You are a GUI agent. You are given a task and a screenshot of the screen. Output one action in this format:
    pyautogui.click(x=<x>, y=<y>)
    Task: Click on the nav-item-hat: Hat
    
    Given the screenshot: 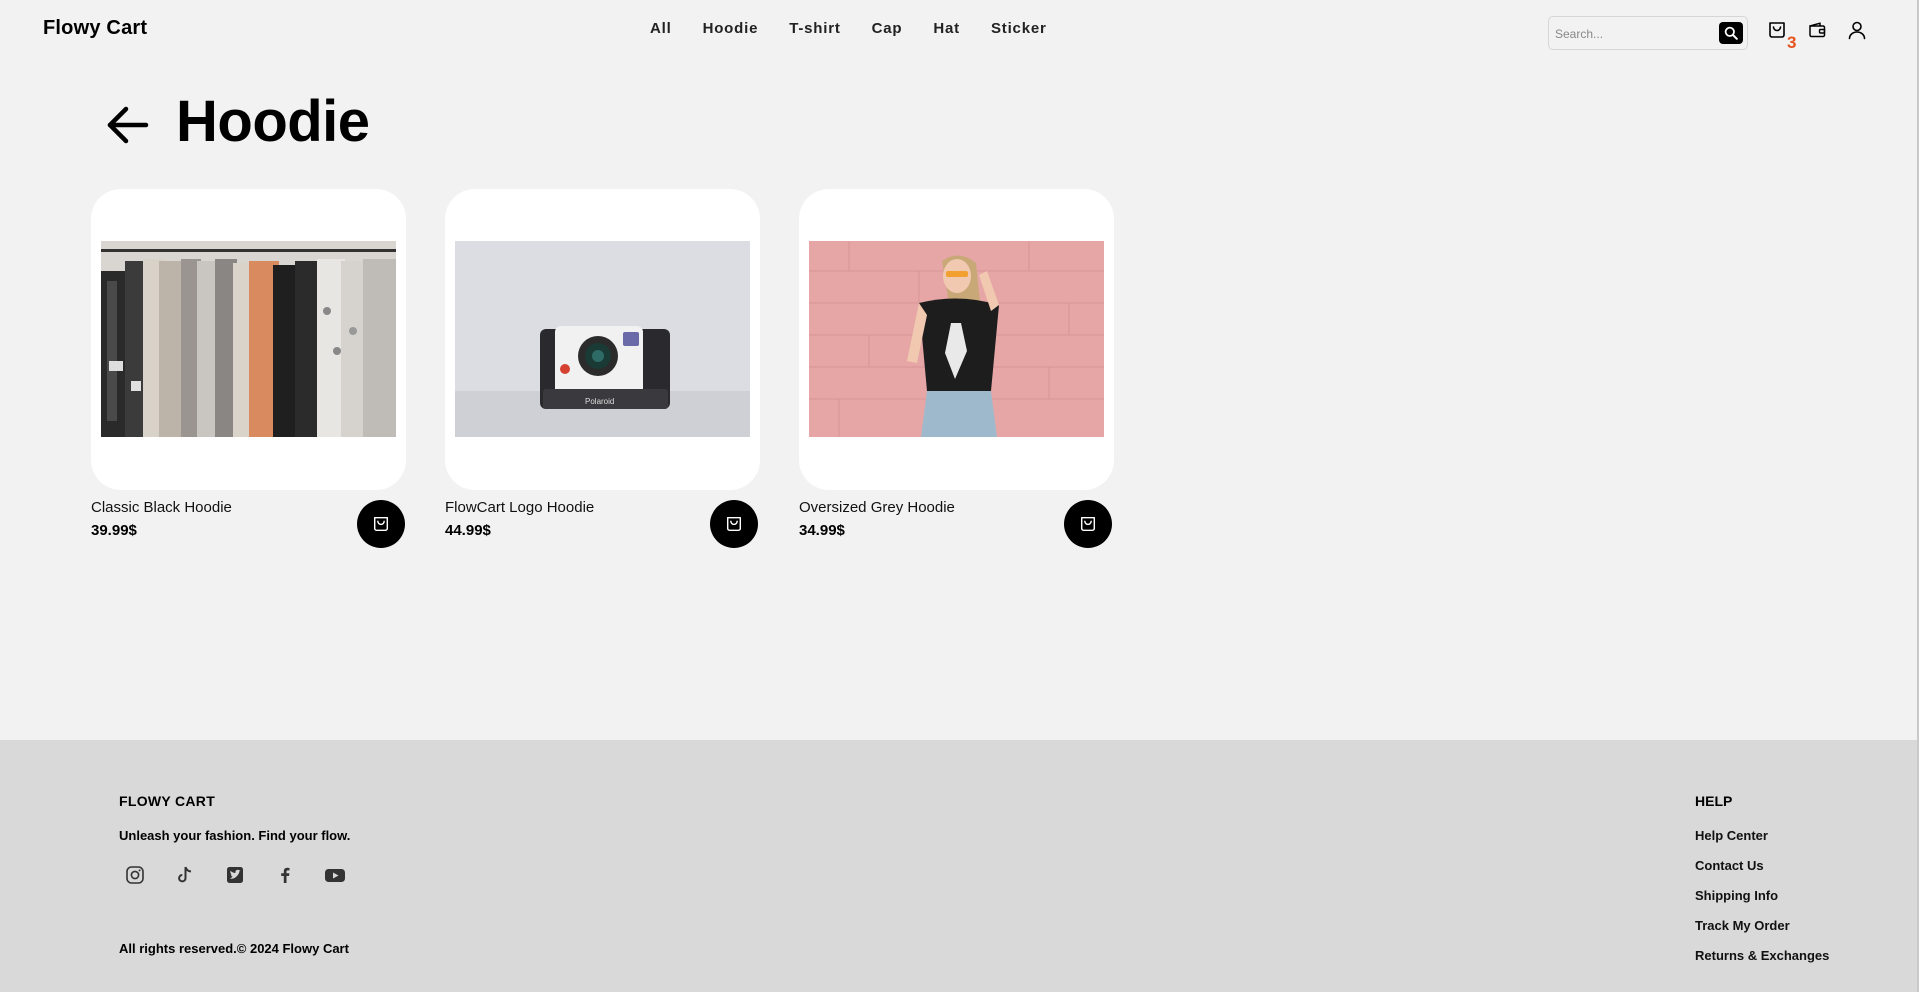 What is the action you would take?
    pyautogui.click(x=946, y=28)
    